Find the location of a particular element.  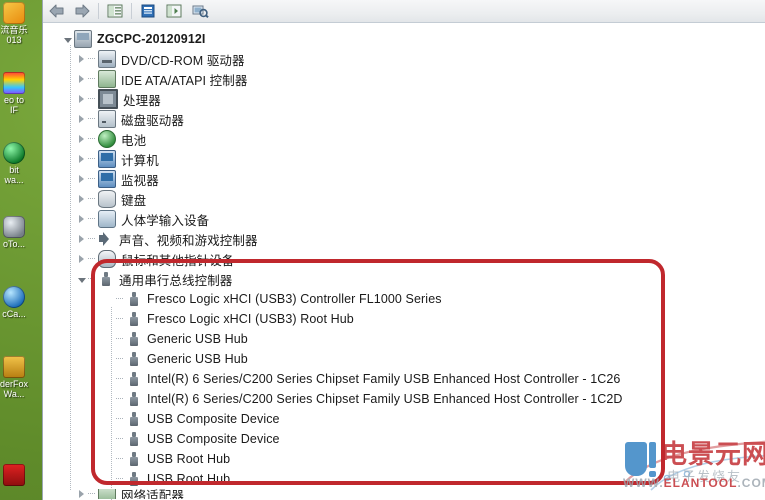

tree-node-monitor: 监视器 is located at coordinates (404, 179).